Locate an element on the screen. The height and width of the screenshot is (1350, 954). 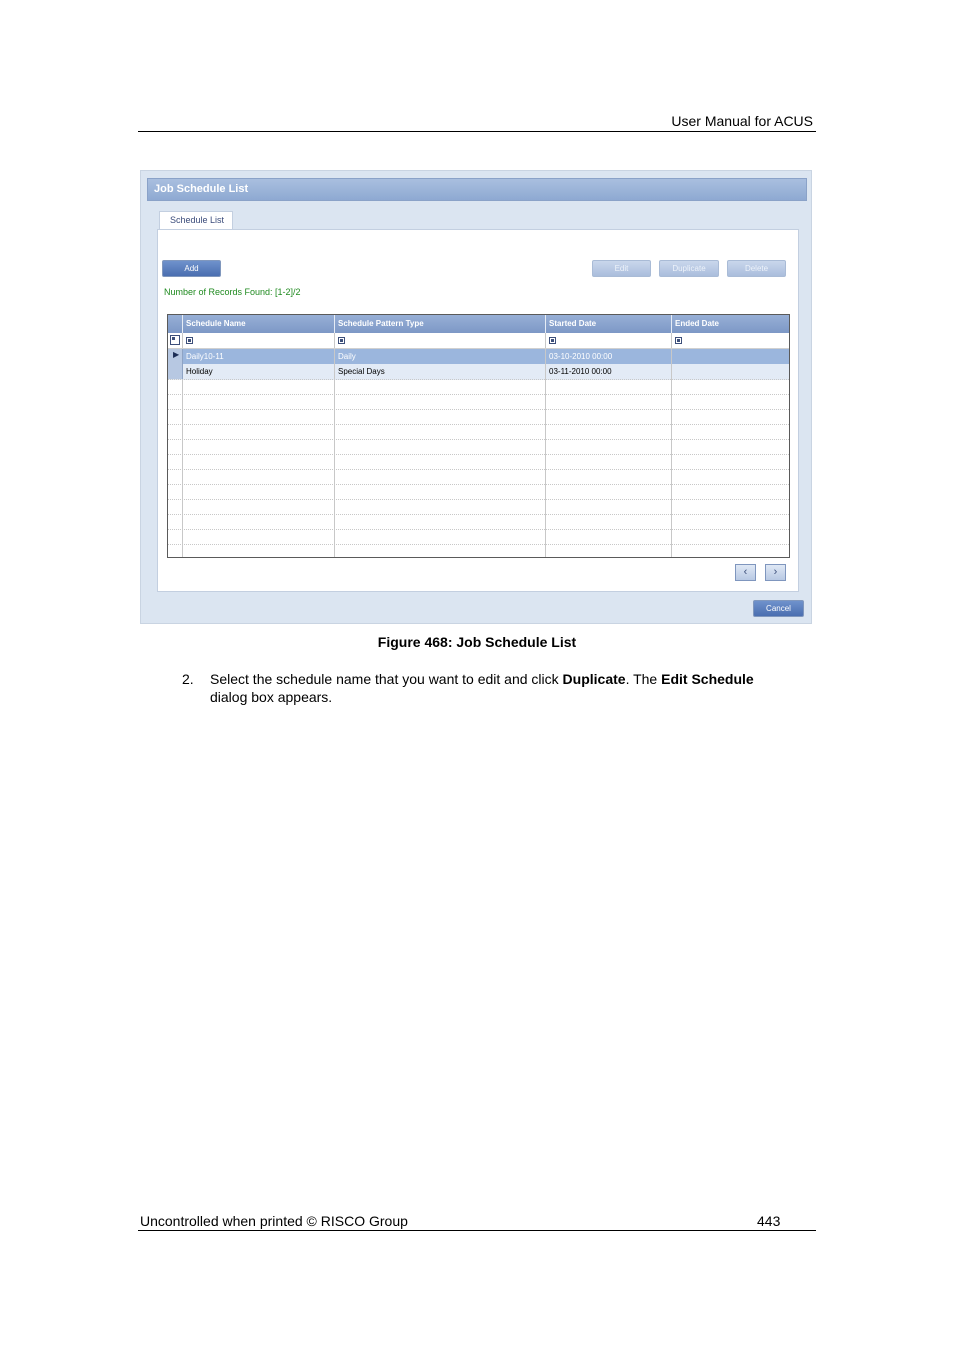
footer-page-number: 443 is located at coordinates (769, 1221).